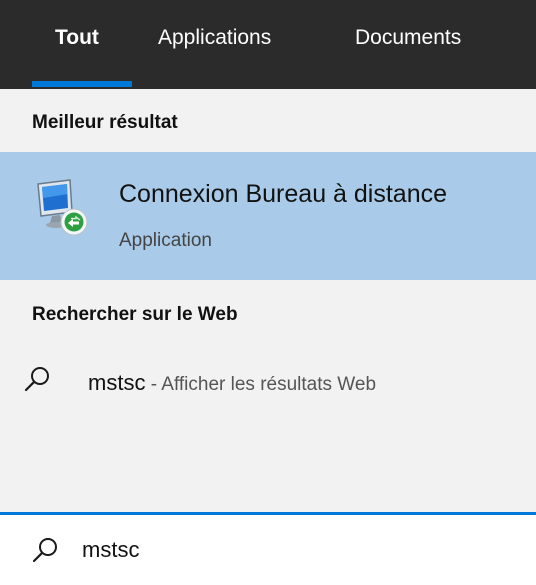  Describe the element at coordinates (110, 550) in the screenshot. I see `search-input: mstsc` at that location.